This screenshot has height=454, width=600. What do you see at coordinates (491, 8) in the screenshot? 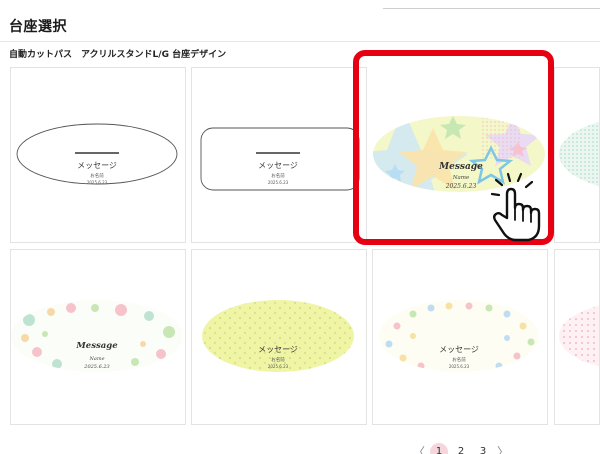
I see `top-divider` at bounding box center [491, 8].